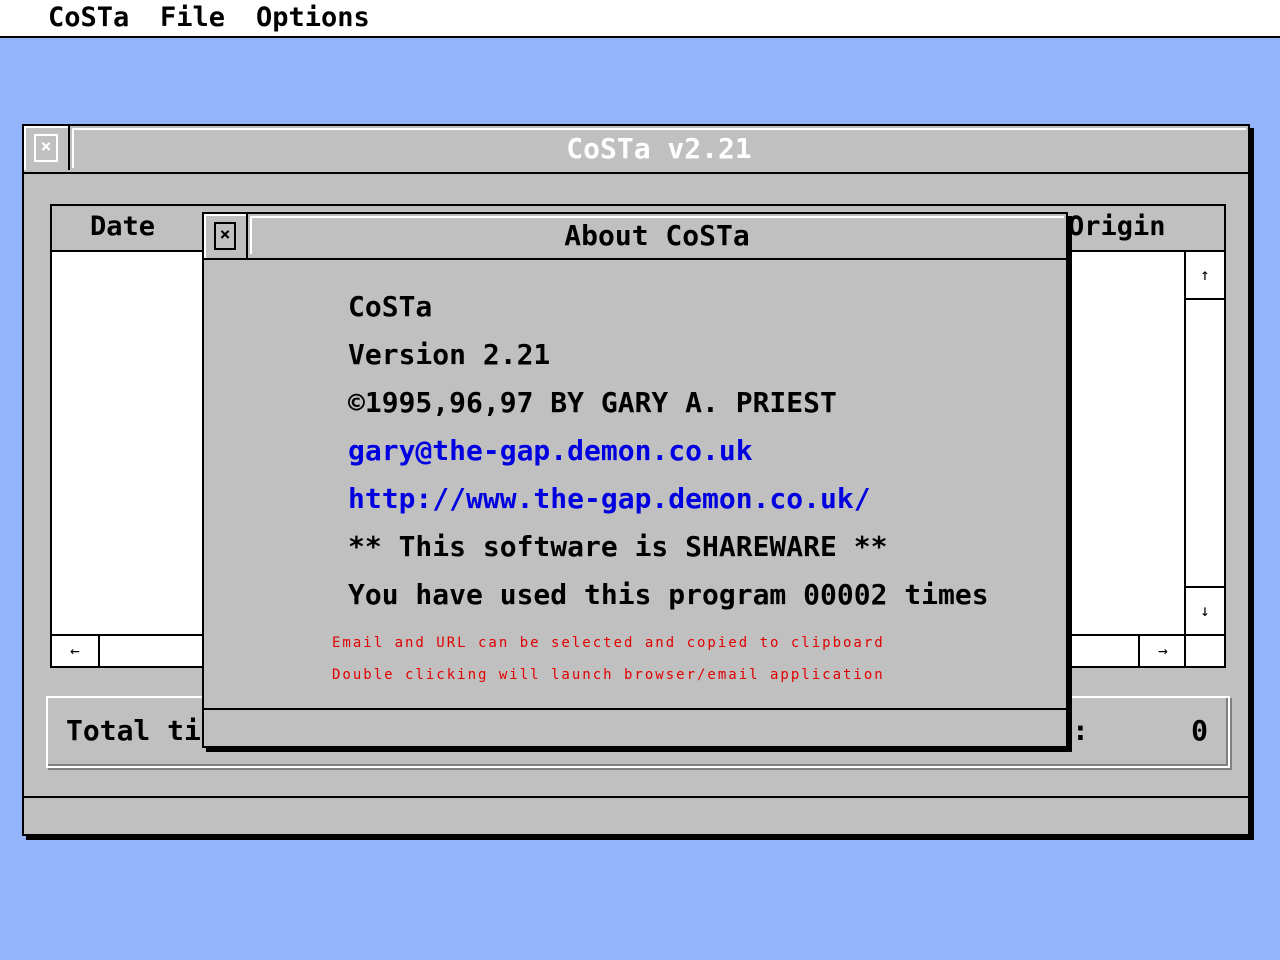 This screenshot has height=960, width=1280. I want to click on about-usage-count: You have used this program 00002 times, so click(668, 594).